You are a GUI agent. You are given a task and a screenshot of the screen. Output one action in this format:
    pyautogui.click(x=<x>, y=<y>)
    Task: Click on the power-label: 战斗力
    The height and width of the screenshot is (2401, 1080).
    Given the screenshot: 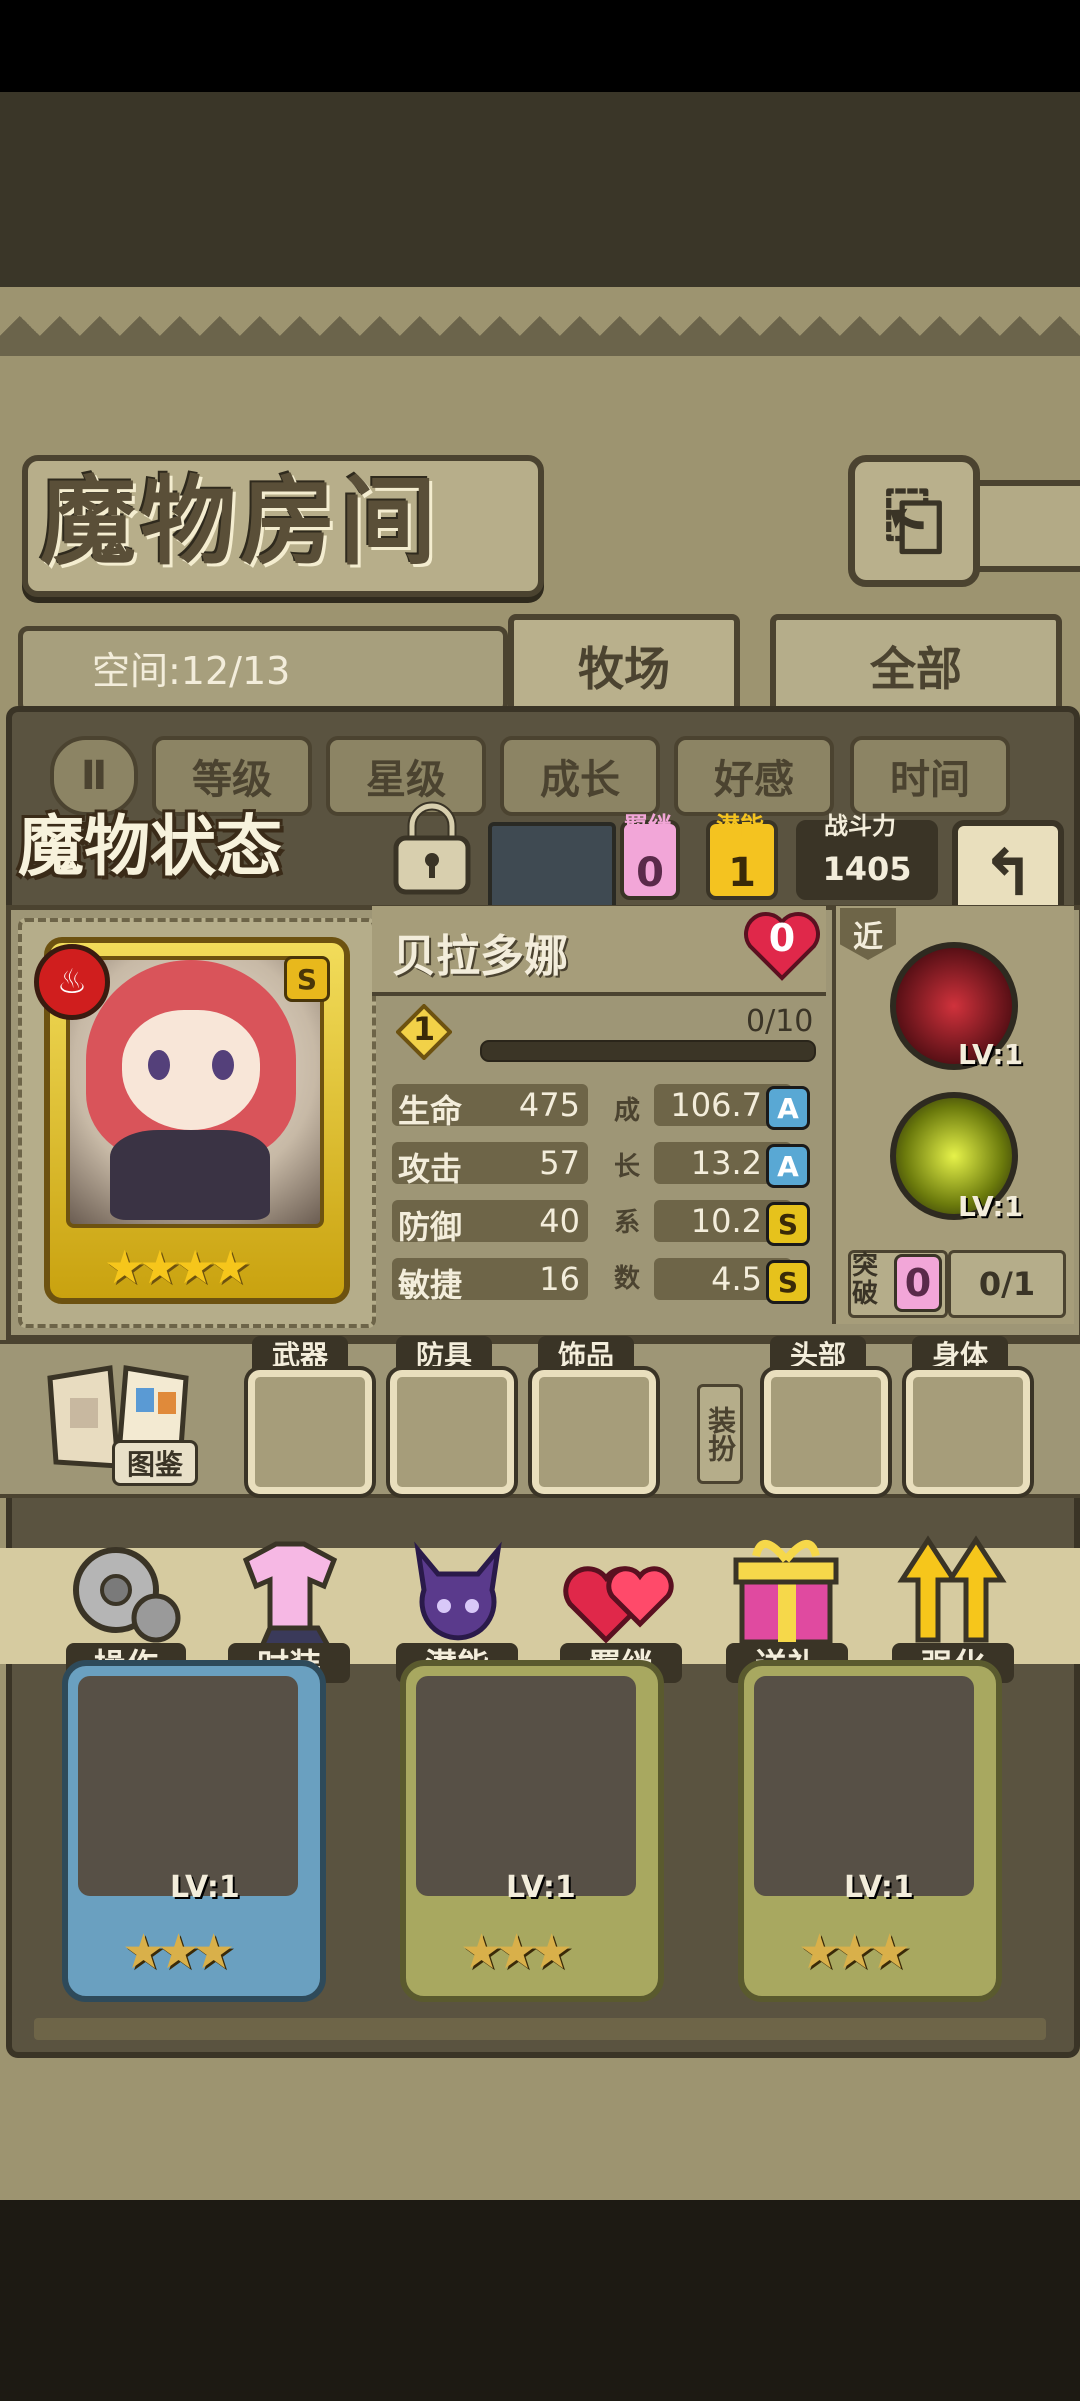 What is the action you would take?
    pyautogui.click(x=860, y=826)
    